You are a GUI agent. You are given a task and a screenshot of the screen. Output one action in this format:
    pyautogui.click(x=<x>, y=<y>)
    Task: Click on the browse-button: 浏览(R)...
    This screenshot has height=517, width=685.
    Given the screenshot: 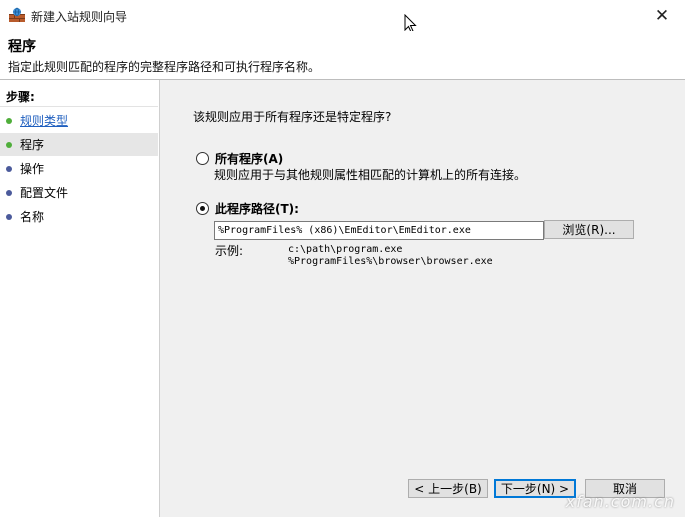 What is the action you would take?
    pyautogui.click(x=589, y=229)
    